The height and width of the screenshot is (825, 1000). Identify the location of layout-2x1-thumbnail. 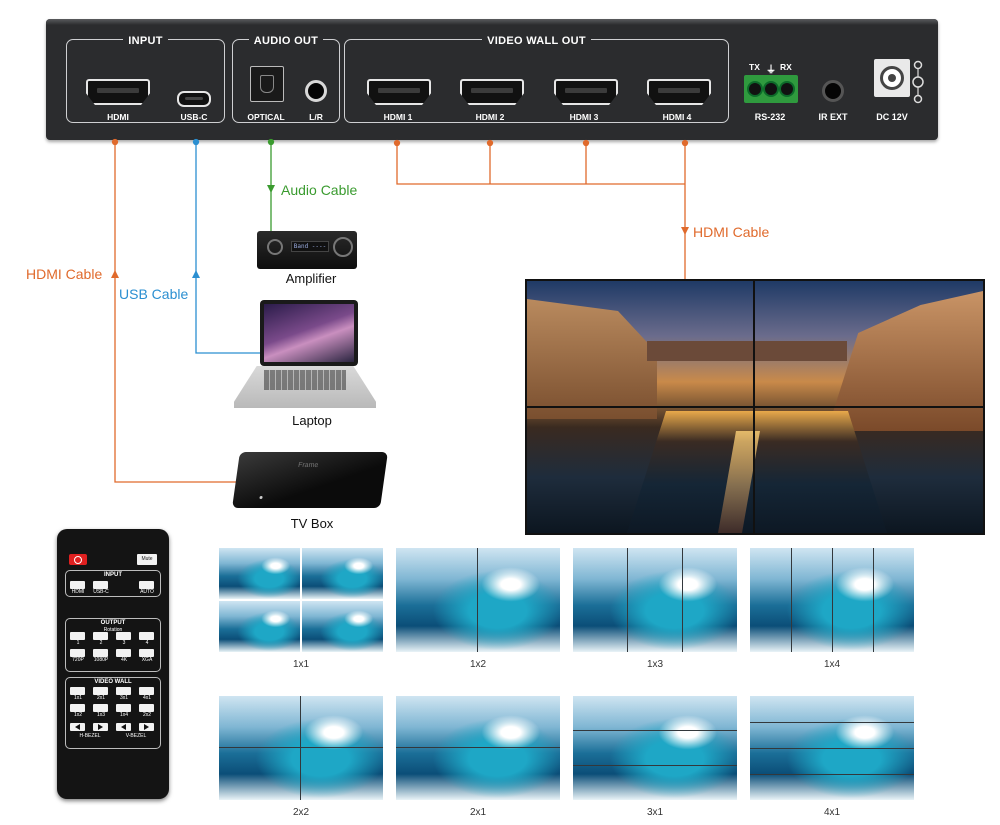
(478, 748).